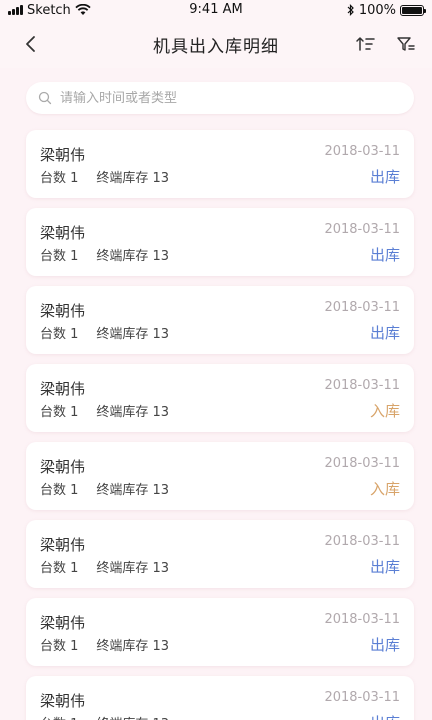 This screenshot has width=432, height=720. I want to click on filter-icon, so click(406, 44).